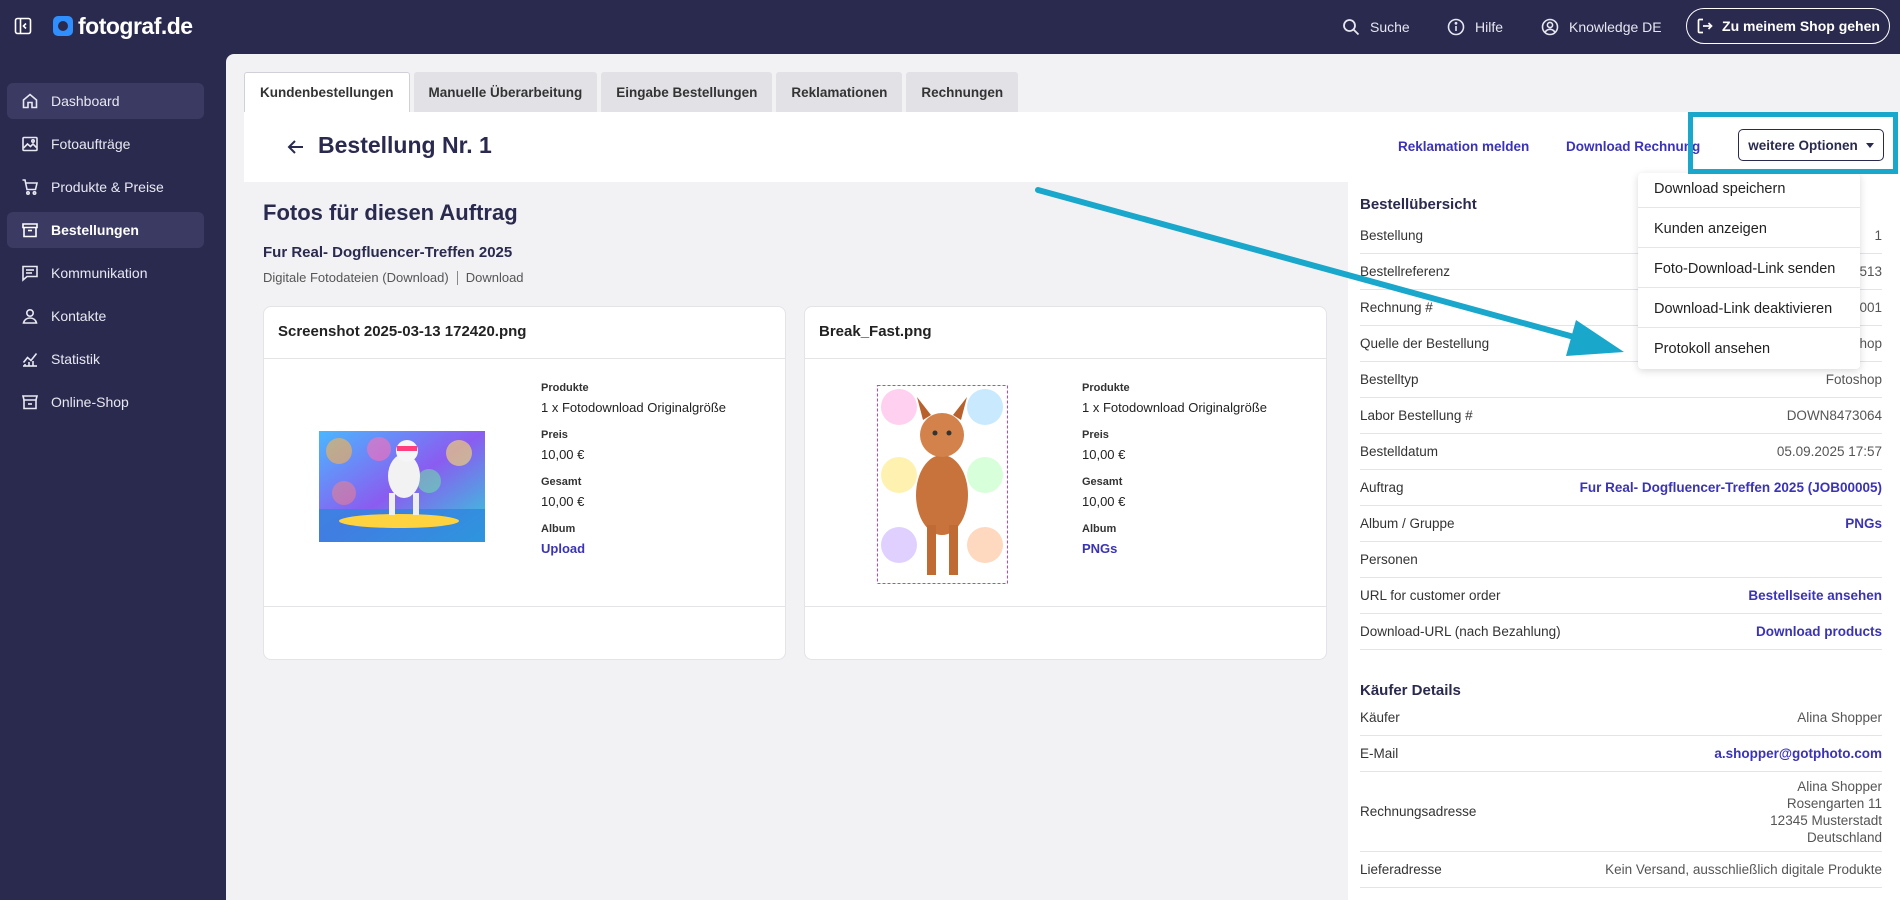 The image size is (1900, 900). I want to click on photo-thumbnail-dog-standing, so click(942, 484).